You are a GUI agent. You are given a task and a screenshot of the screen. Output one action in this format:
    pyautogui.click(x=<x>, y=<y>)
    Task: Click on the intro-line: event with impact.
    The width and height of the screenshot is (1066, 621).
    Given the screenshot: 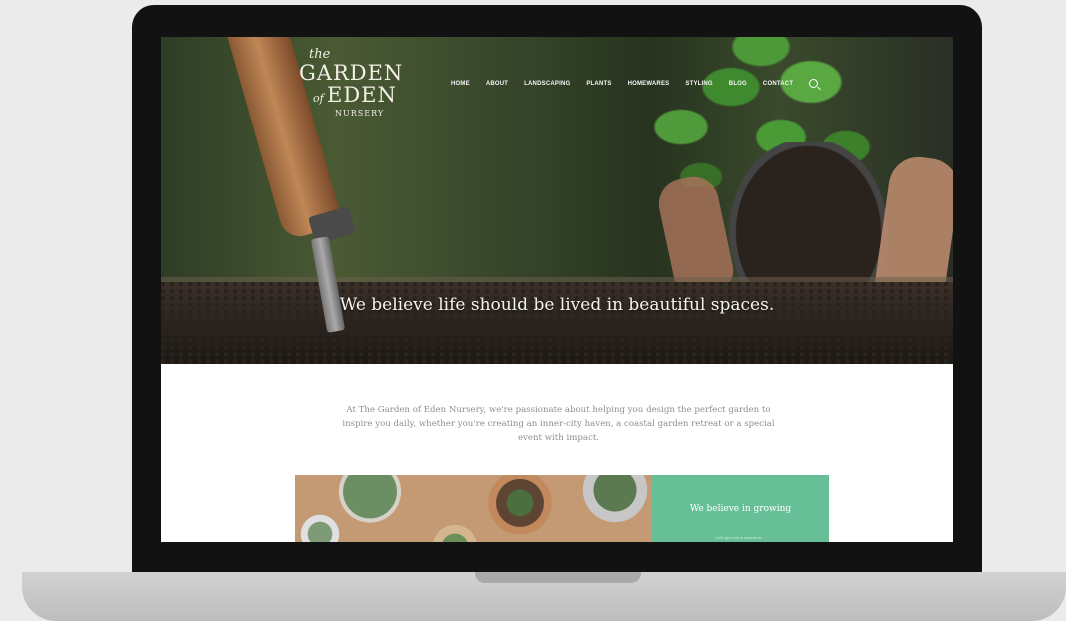 What is the action you would take?
    pyautogui.click(x=558, y=438)
    